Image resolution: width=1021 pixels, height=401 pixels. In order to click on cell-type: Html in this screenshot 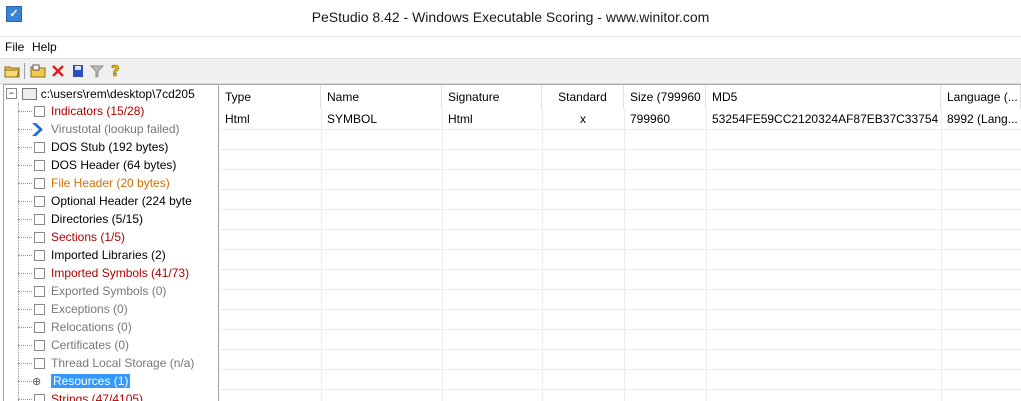, I will do `click(237, 119)`.